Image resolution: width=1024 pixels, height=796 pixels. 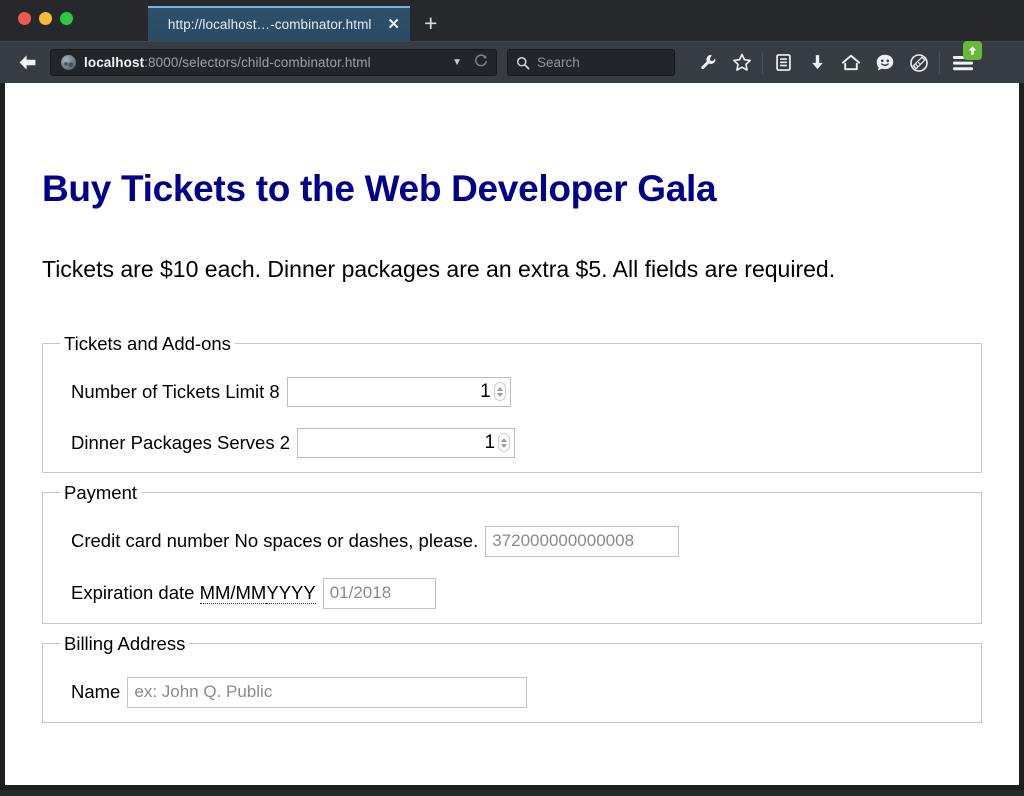 What do you see at coordinates (269, 24) in the screenshot?
I see `tab-title: http://localhost…-combinator.html` at bounding box center [269, 24].